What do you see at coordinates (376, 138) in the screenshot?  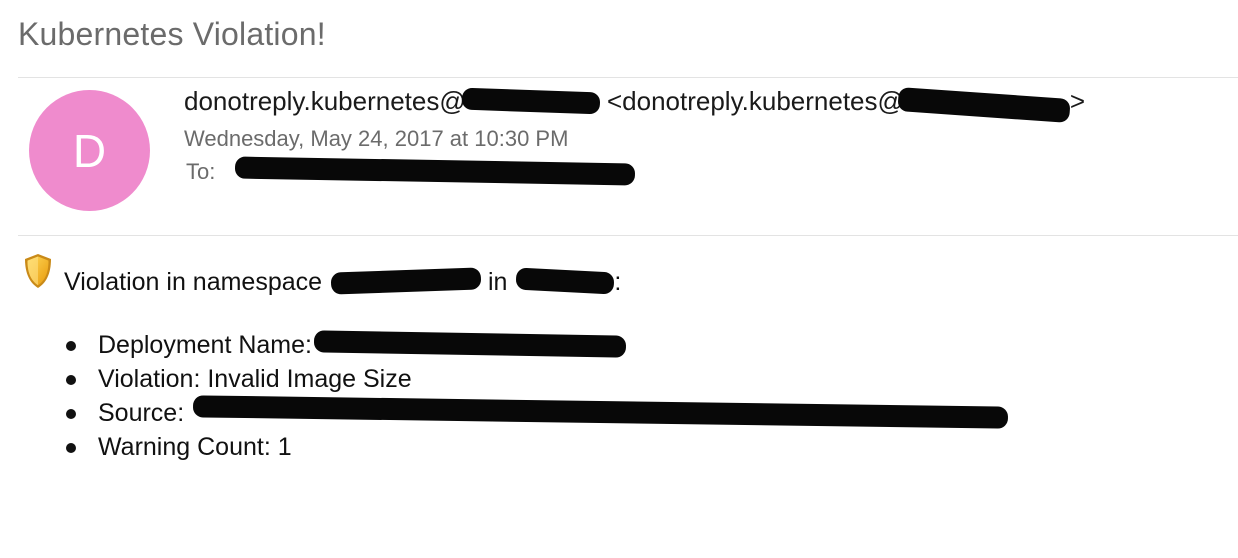 I see `email-date: Wednesday, May 24, 2017 at 10:30 PM` at bounding box center [376, 138].